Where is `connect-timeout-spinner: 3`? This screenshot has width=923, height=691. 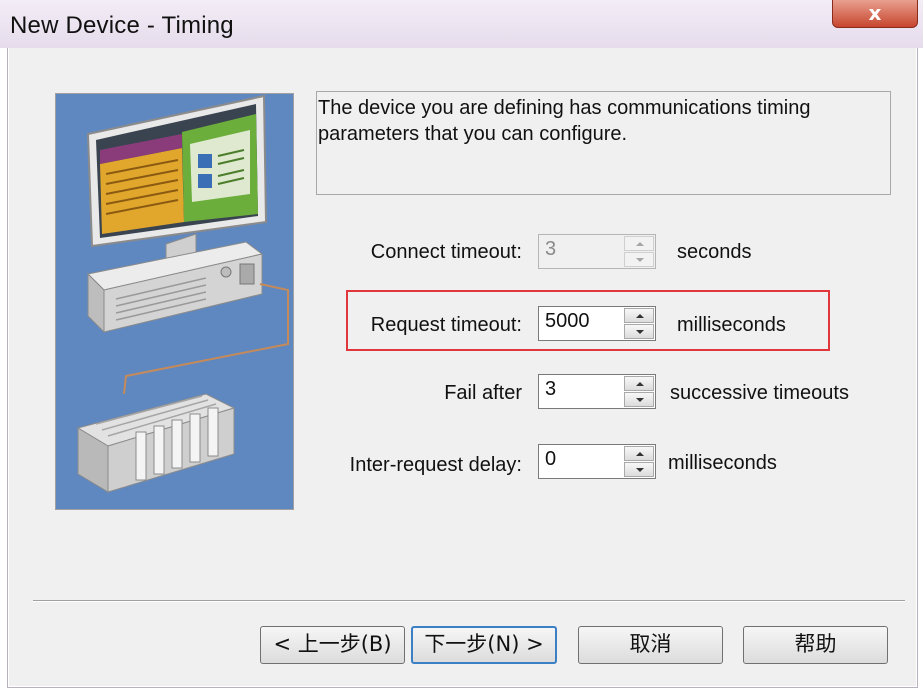
connect-timeout-spinner: 3 is located at coordinates (597, 251).